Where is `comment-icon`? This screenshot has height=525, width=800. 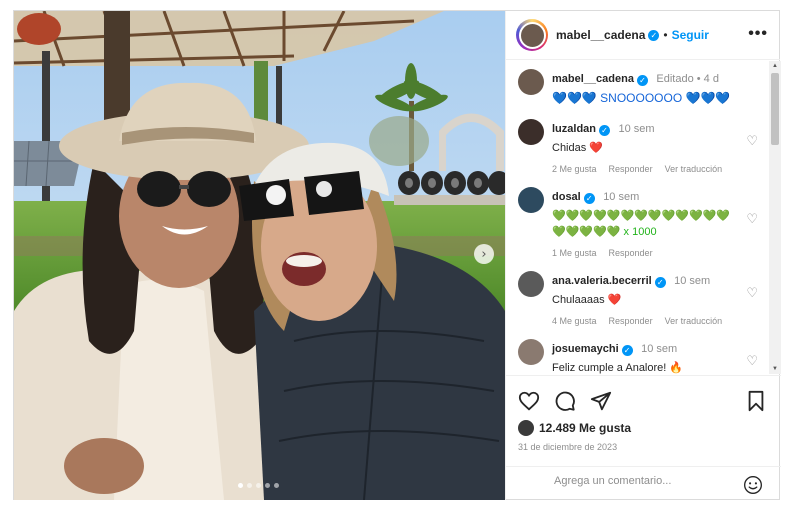 comment-icon is located at coordinates (565, 401).